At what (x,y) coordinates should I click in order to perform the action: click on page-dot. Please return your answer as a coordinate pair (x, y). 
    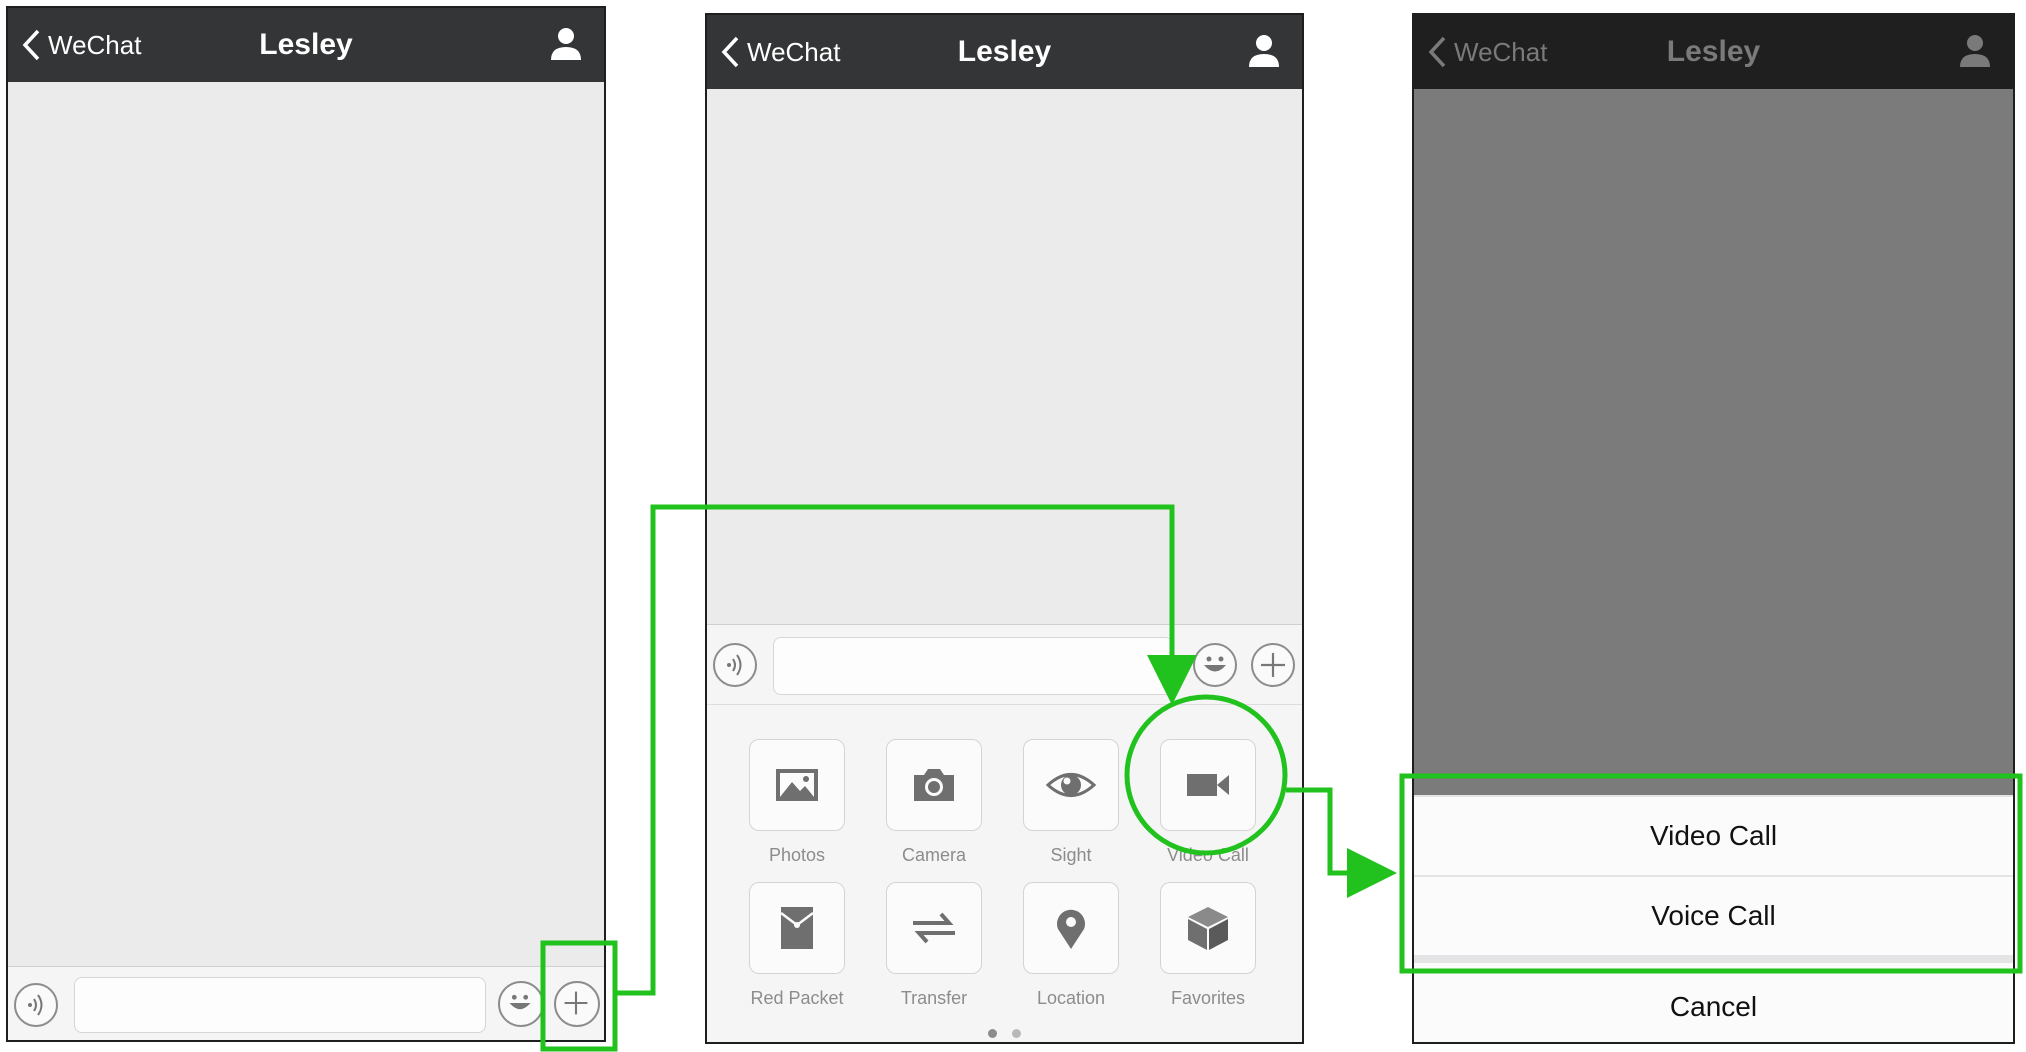
    Looking at the image, I should click on (1016, 1033).